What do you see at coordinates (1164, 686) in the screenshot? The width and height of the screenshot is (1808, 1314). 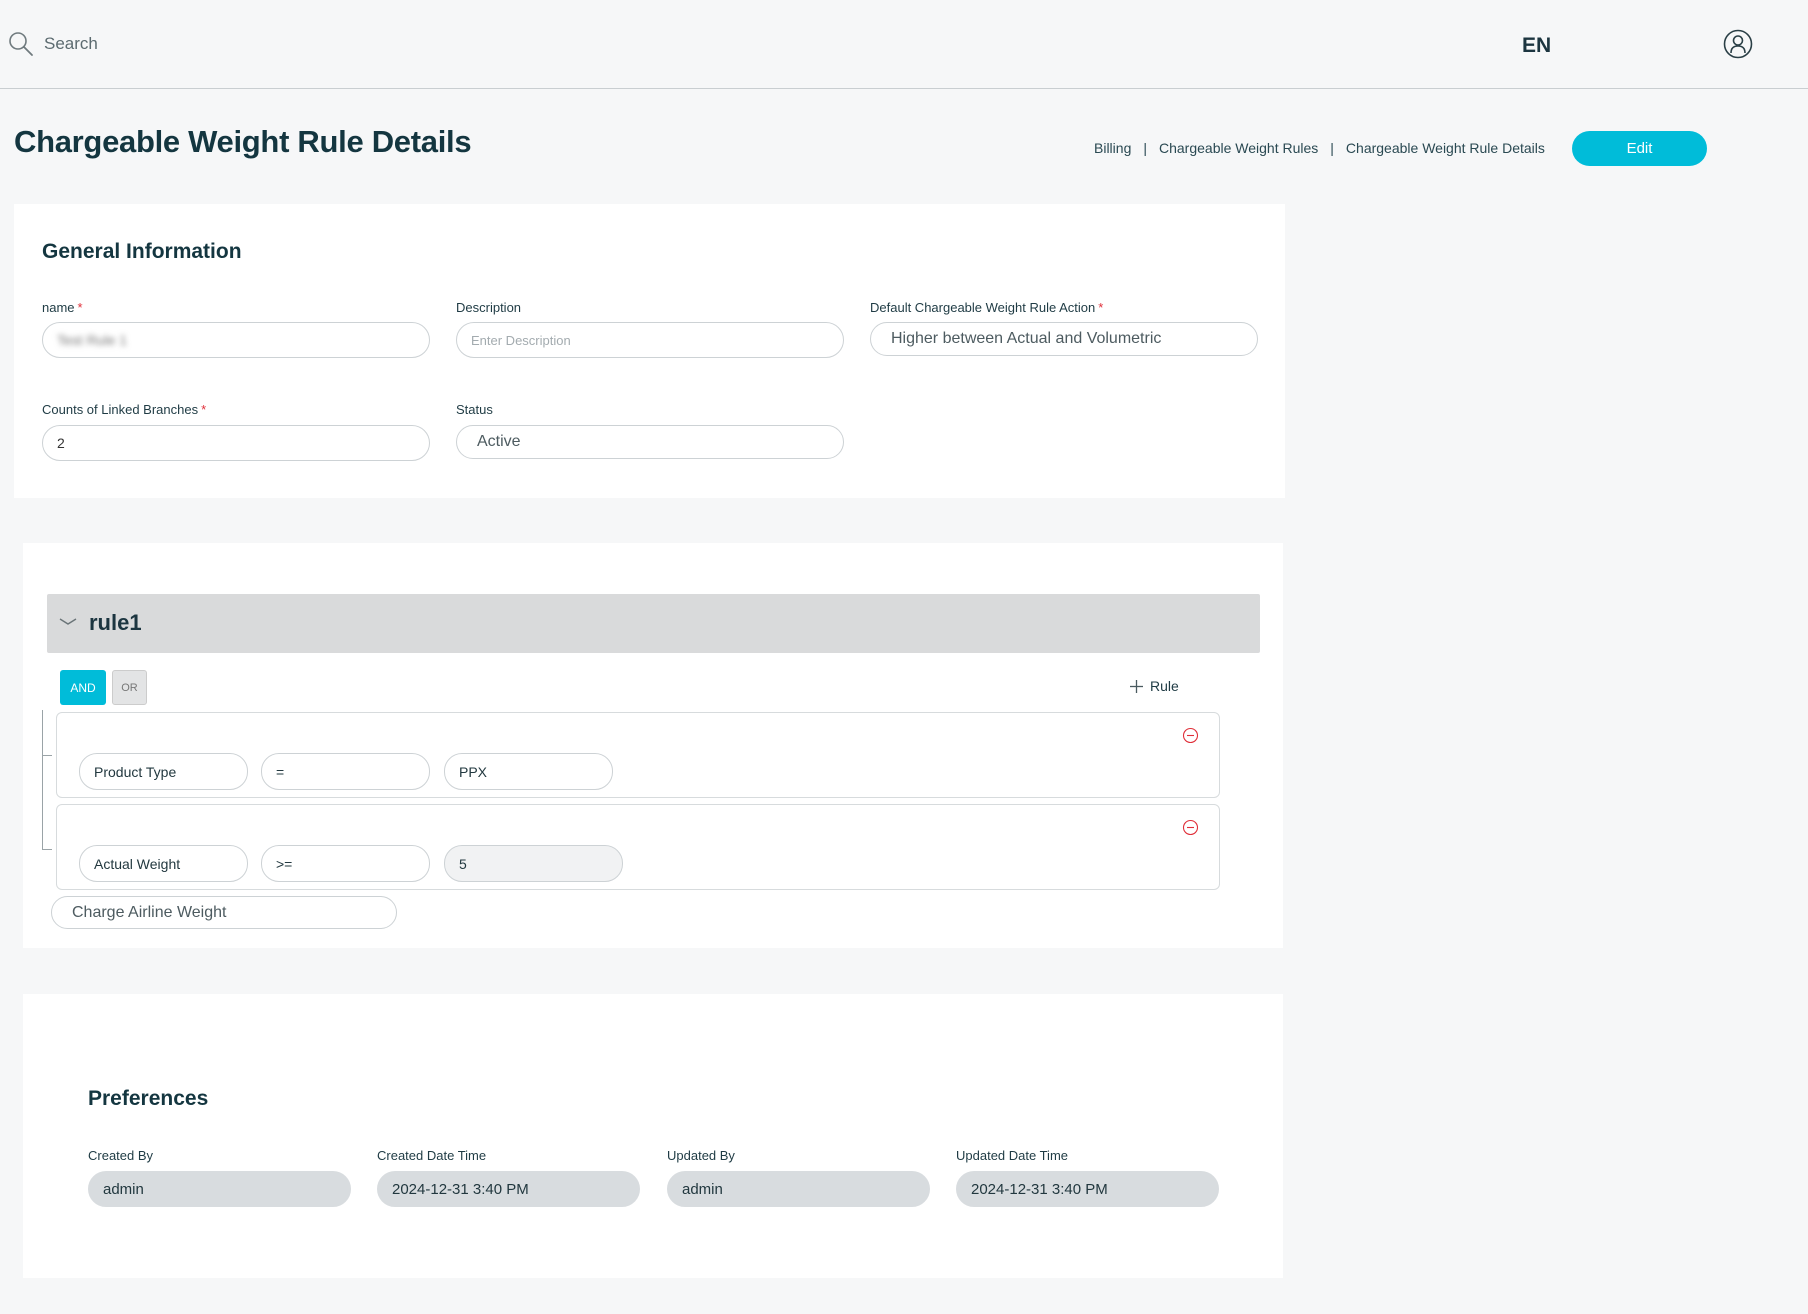 I see `add-rule-label: Rule` at bounding box center [1164, 686].